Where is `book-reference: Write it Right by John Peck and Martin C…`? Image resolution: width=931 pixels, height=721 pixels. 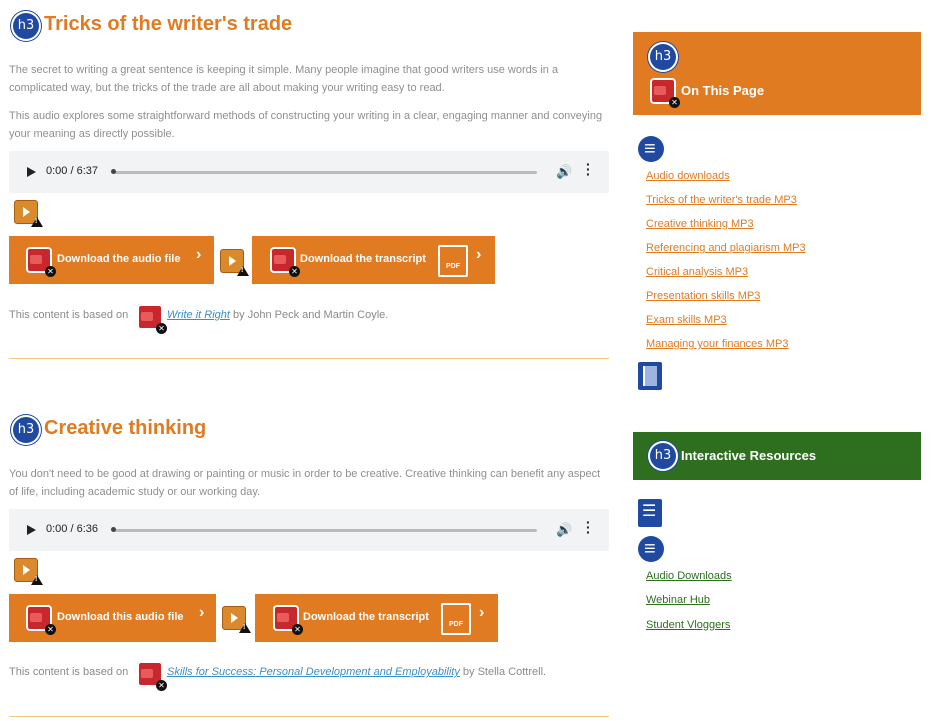 book-reference: Write it Right by John Peck and Martin C… is located at coordinates (277, 315).